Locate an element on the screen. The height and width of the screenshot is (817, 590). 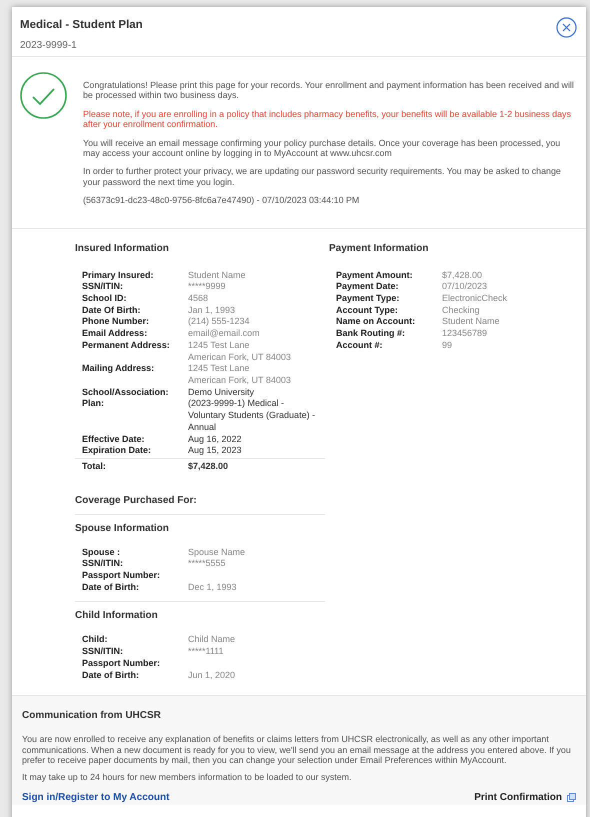
field-label: Payment Amount: is located at coordinates (375, 276).